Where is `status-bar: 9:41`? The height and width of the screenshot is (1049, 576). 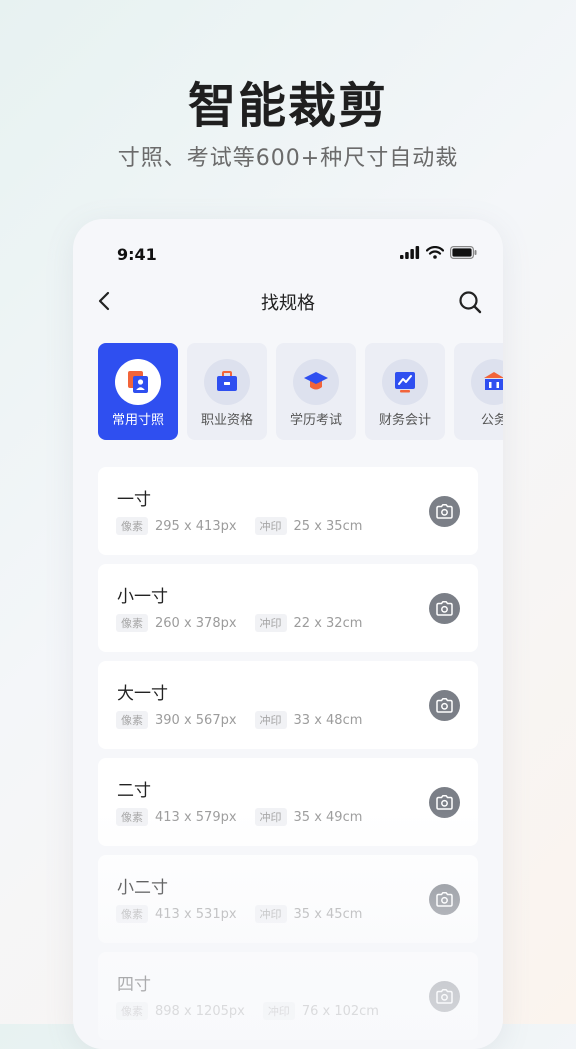
status-bar: 9:41 is located at coordinates (288, 254).